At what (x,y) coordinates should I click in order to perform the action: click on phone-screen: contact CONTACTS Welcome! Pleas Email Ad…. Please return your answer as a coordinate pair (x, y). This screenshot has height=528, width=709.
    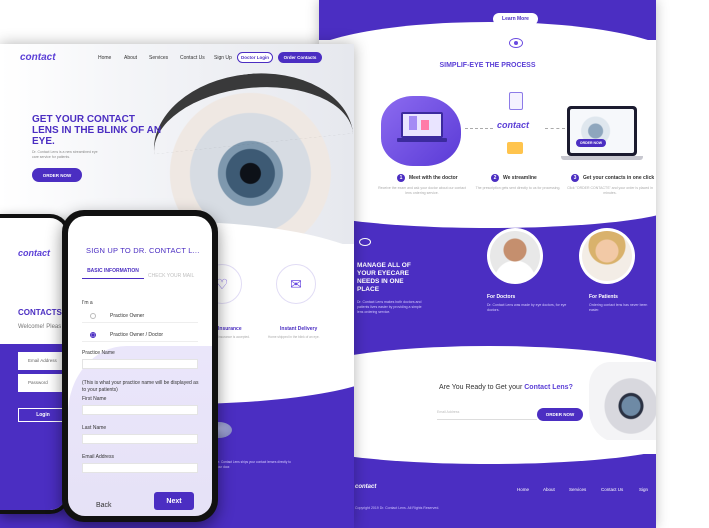
    Looking at the image, I should click on (33, 364).